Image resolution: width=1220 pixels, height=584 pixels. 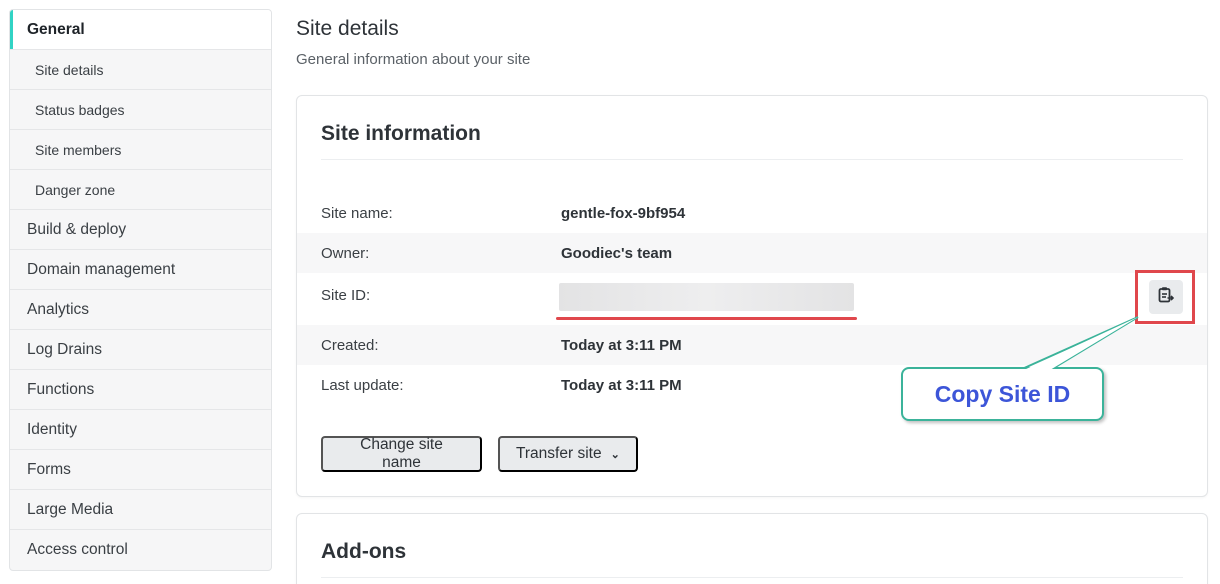 I want to click on sidebar-item-label: Log Drains, so click(x=64, y=349).